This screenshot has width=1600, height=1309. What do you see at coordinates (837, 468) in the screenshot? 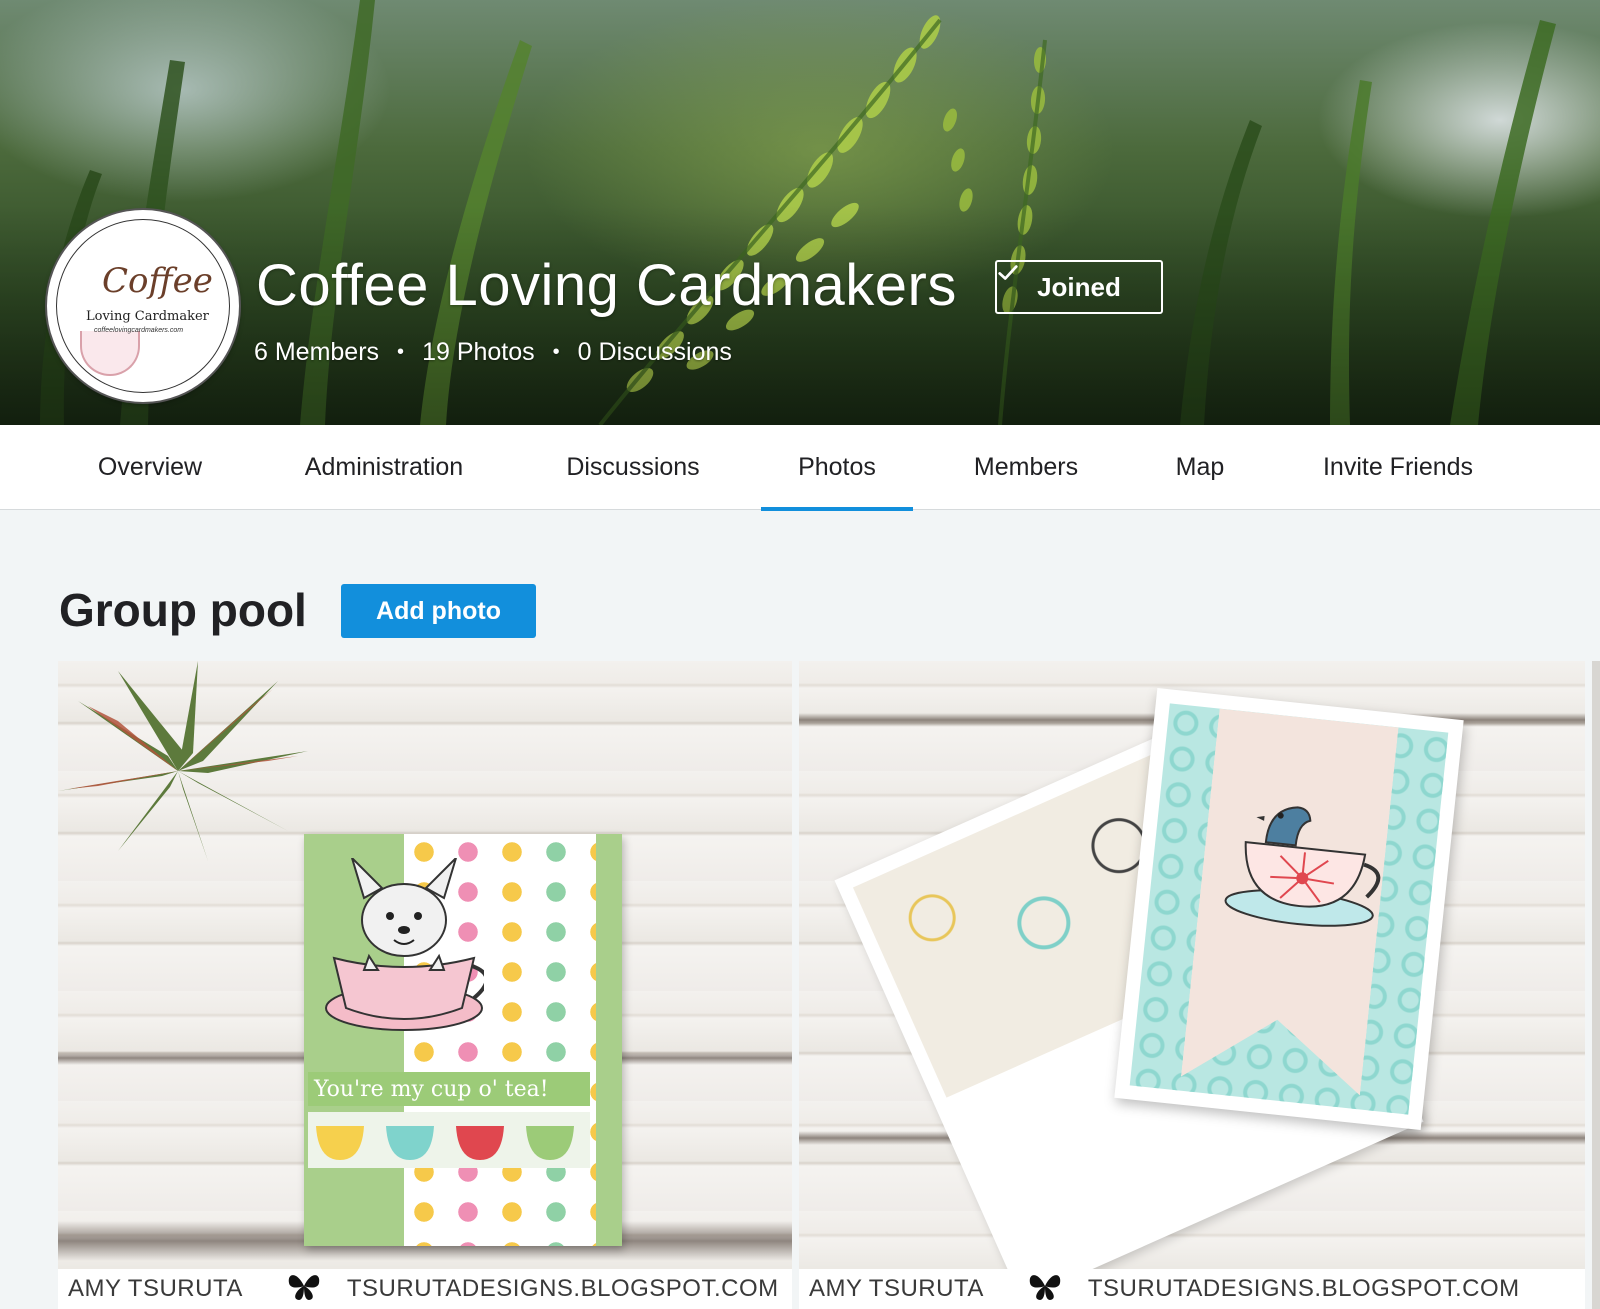
I see `tab-photos: Photos` at bounding box center [837, 468].